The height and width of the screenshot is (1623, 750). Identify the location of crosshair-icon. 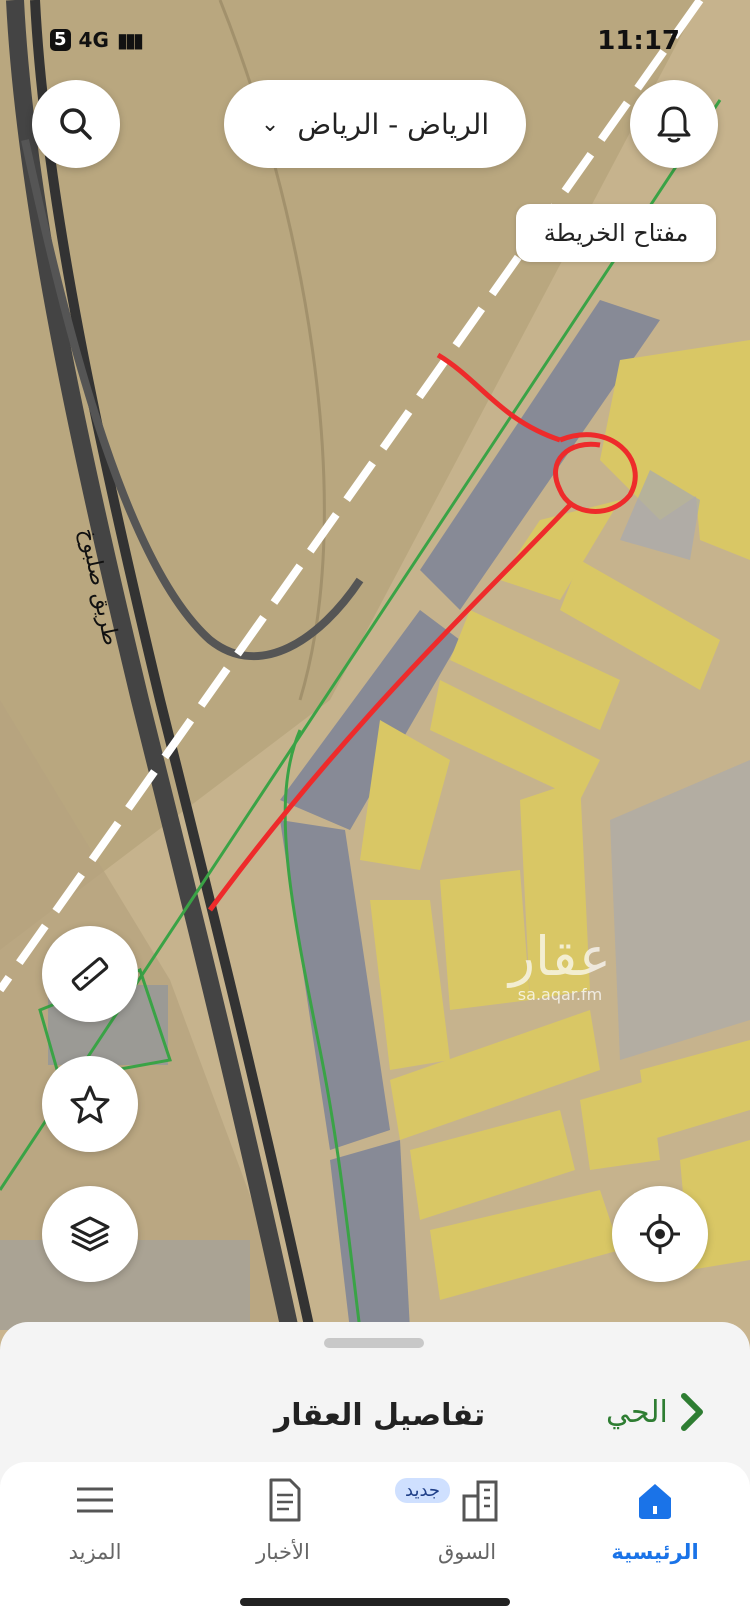
(660, 1234).